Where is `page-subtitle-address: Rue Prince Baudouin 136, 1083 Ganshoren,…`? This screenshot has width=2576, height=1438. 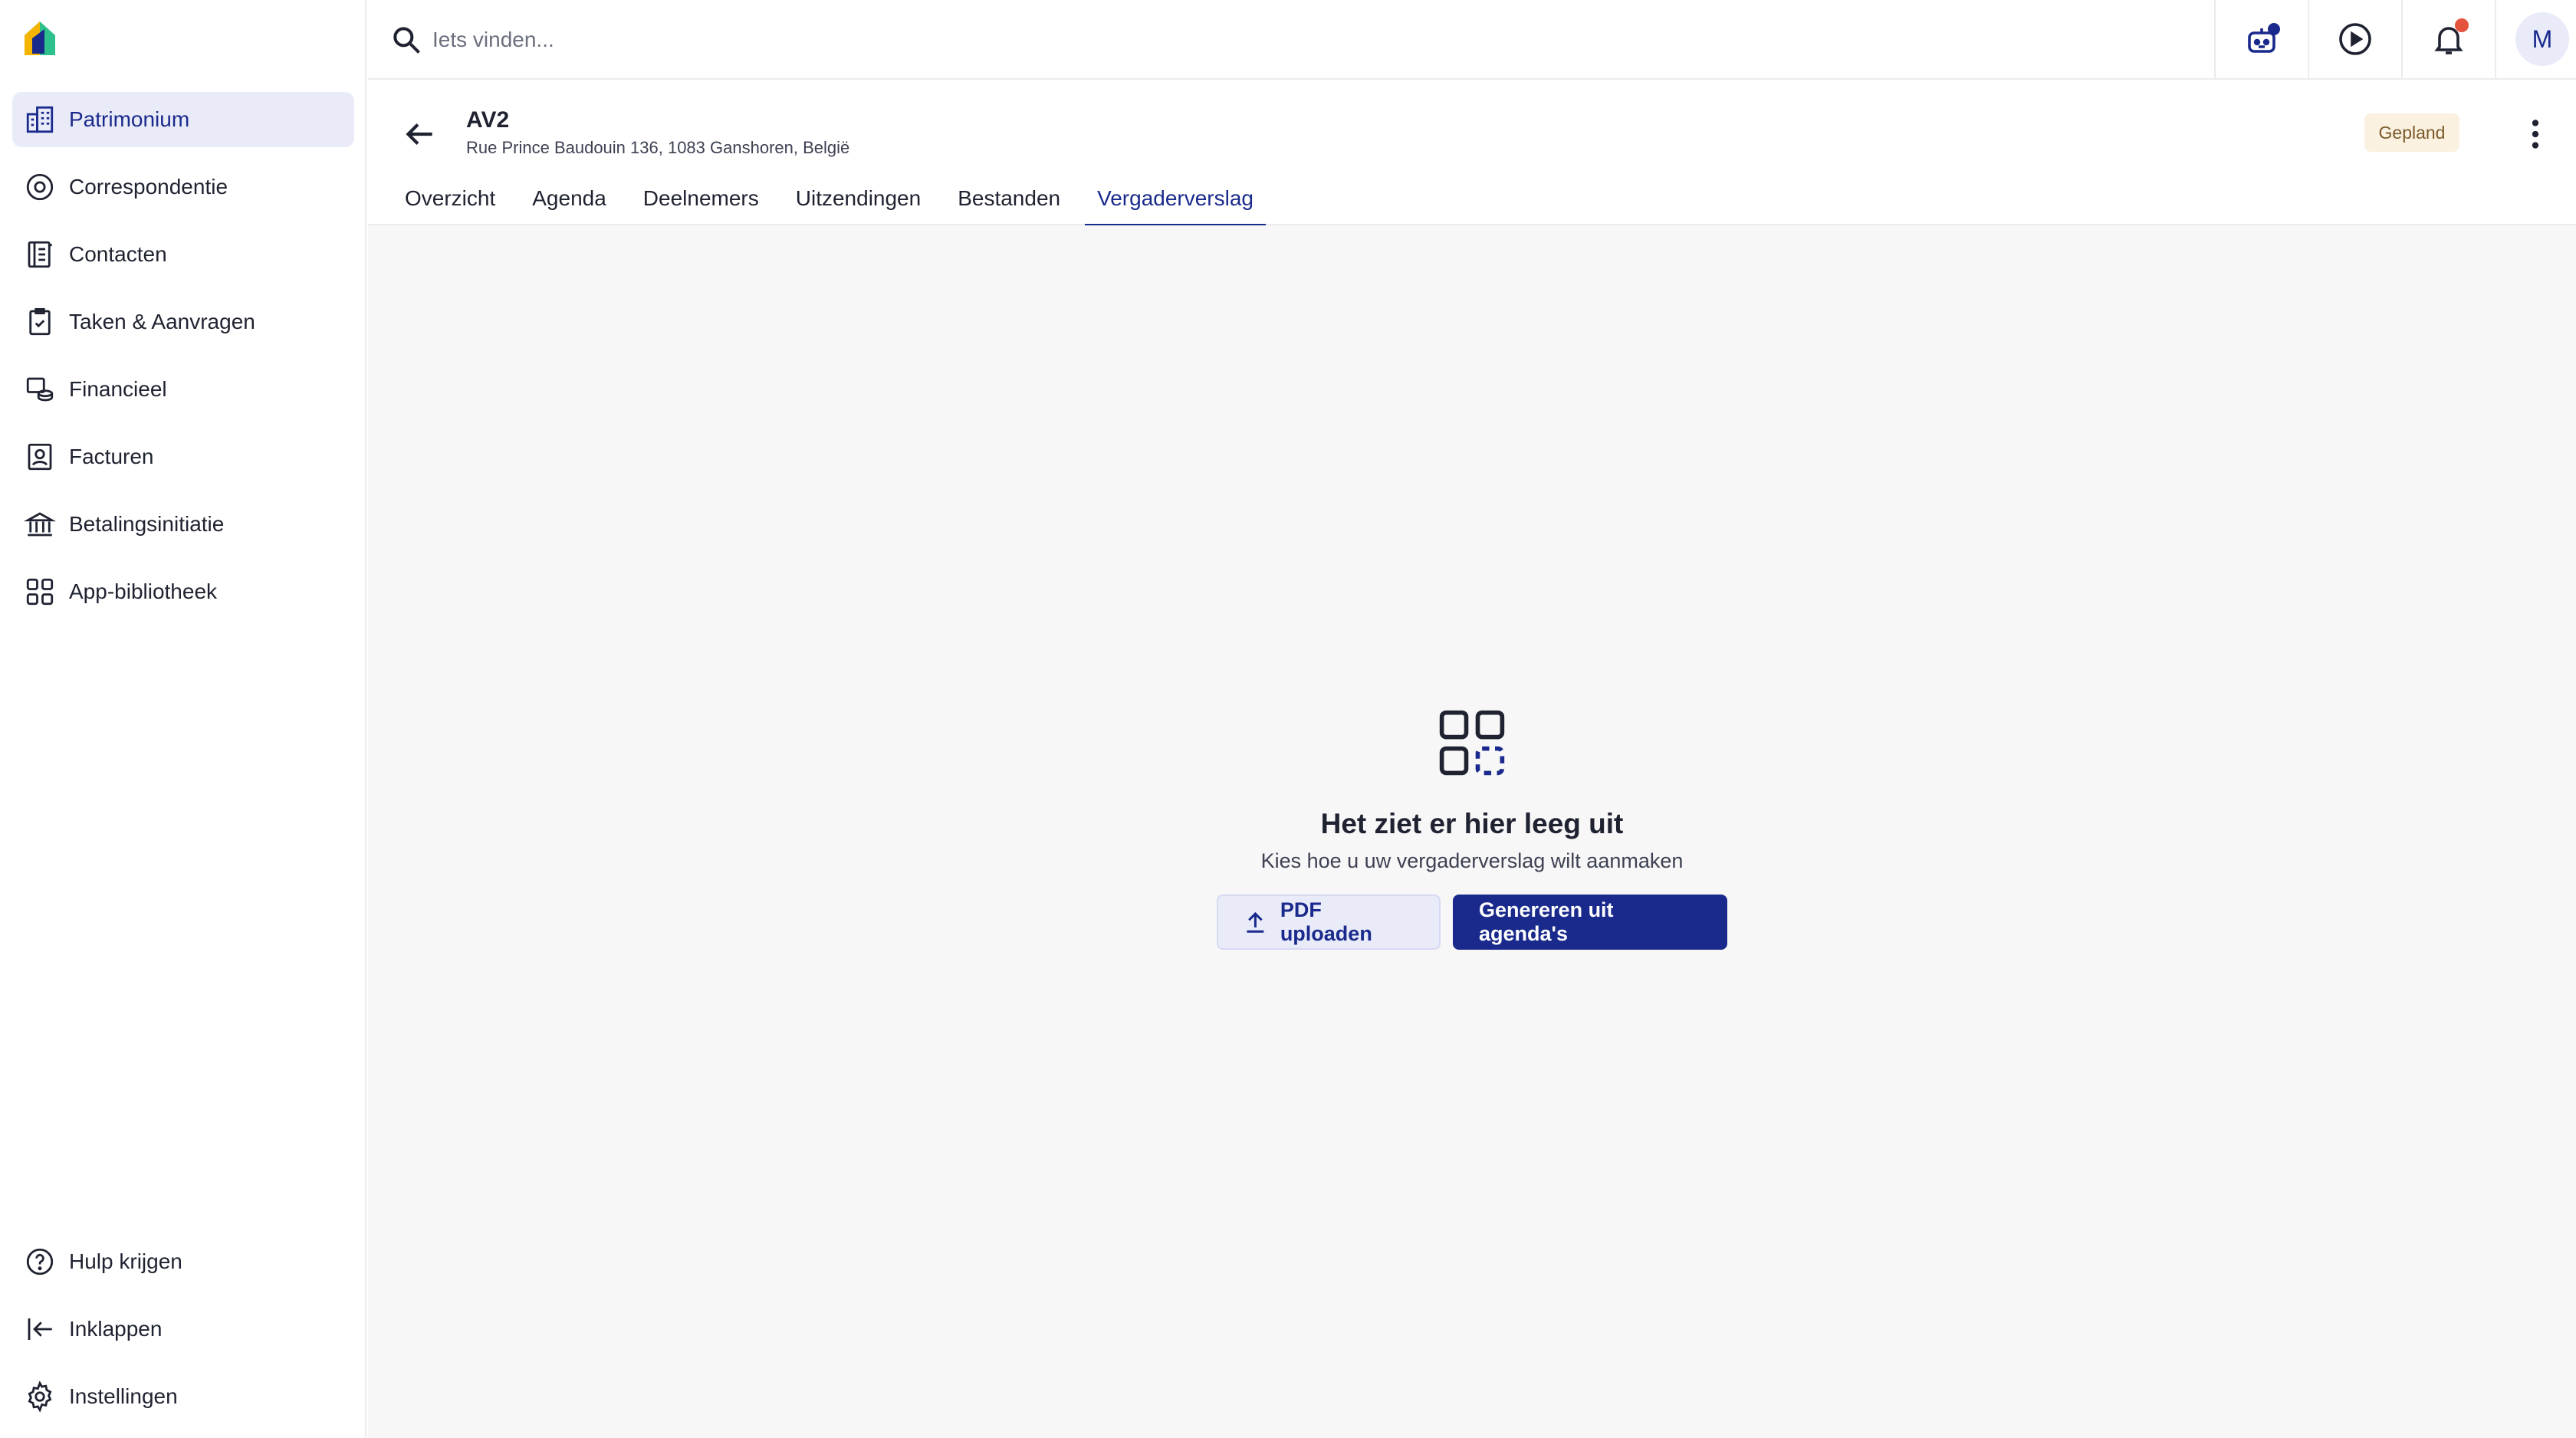 page-subtitle-address: Rue Prince Baudouin 136, 1083 Ganshoren,… is located at coordinates (658, 147).